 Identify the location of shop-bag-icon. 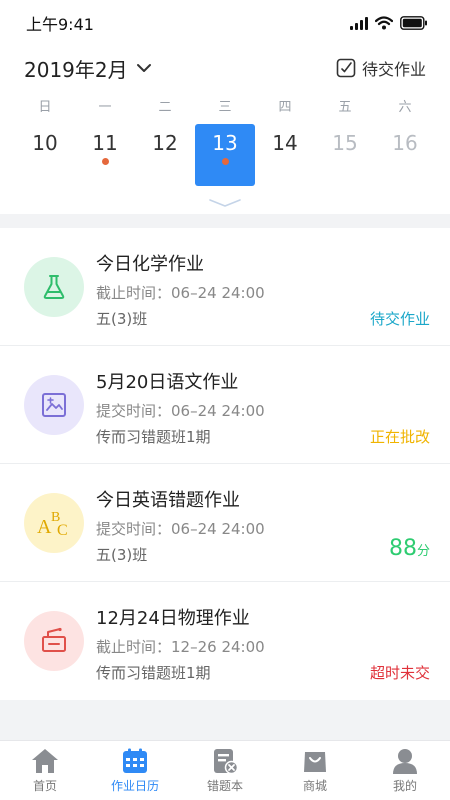
(315, 762).